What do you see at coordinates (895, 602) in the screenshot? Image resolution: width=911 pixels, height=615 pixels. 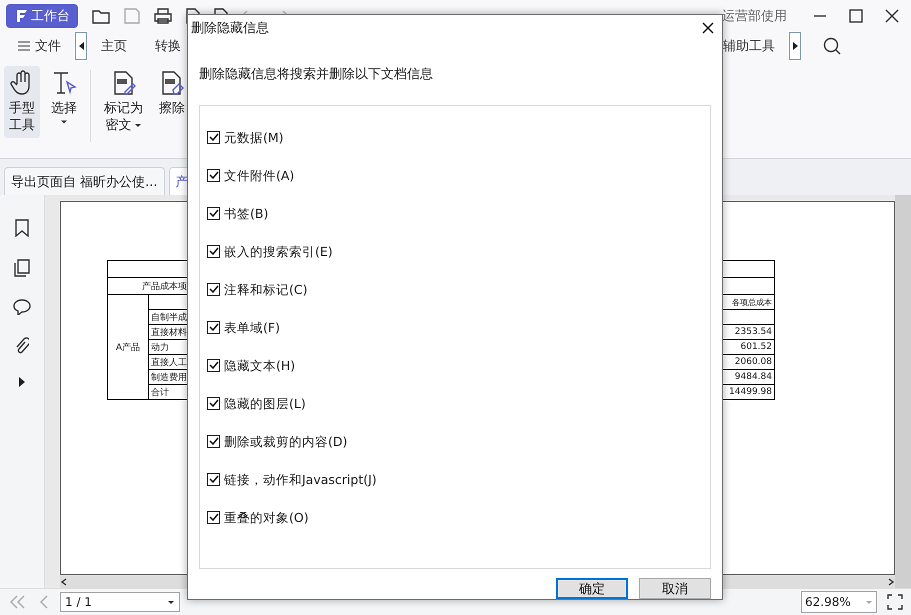 I see `fullscreen-icon` at bounding box center [895, 602].